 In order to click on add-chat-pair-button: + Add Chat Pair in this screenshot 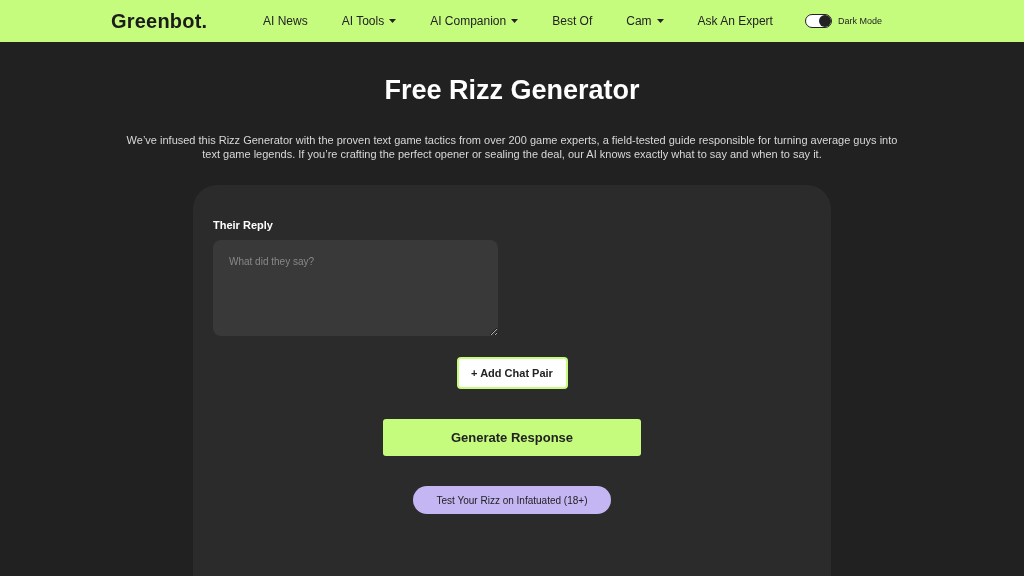, I will do `click(512, 373)`.